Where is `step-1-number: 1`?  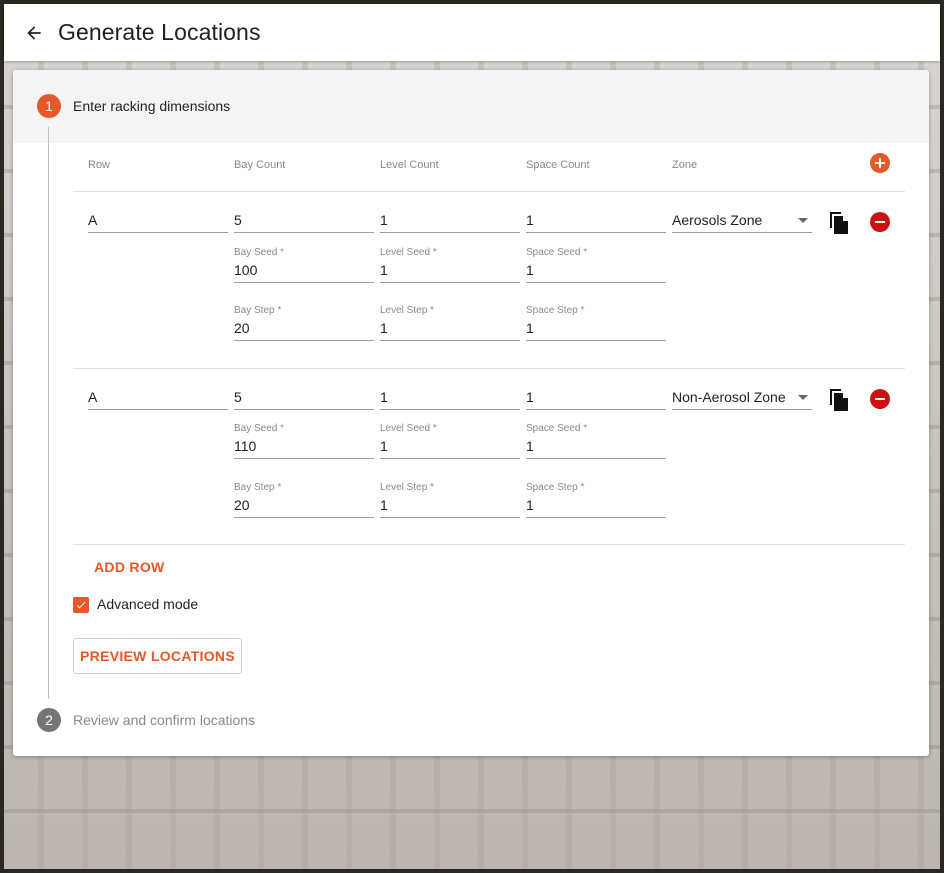 step-1-number: 1 is located at coordinates (49, 106).